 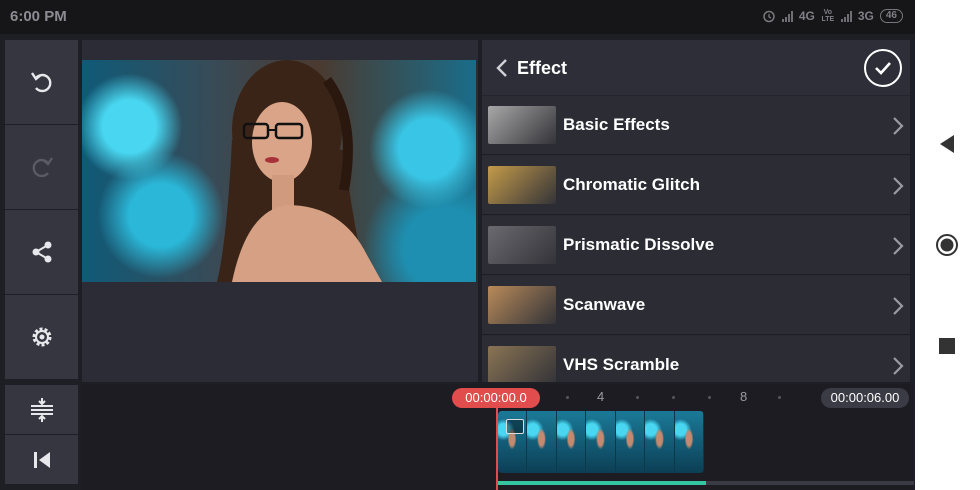 I want to click on redo-icon, so click(x=42, y=167).